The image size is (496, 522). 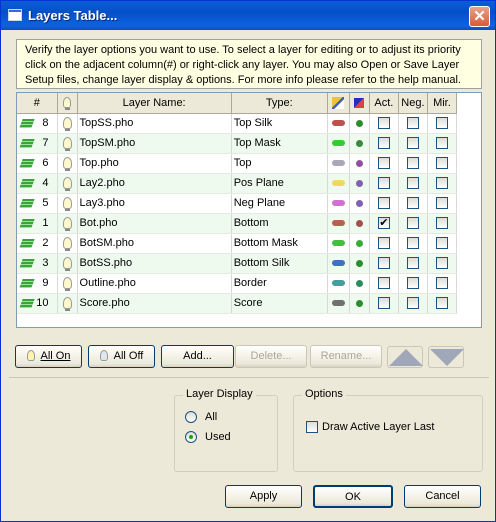 What do you see at coordinates (154, 283) in the screenshot?
I see `layer-name-cell: Outline.pho` at bounding box center [154, 283].